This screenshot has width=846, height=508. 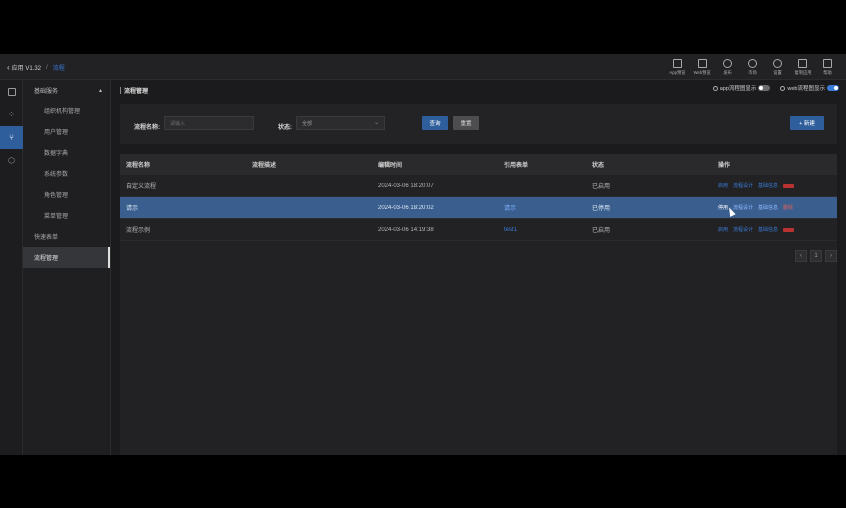 I want to click on filter-panel: 流程名称: 请输入 状态: 全部 ⌄ 查询 重置 + 新建, so click(x=478, y=124).